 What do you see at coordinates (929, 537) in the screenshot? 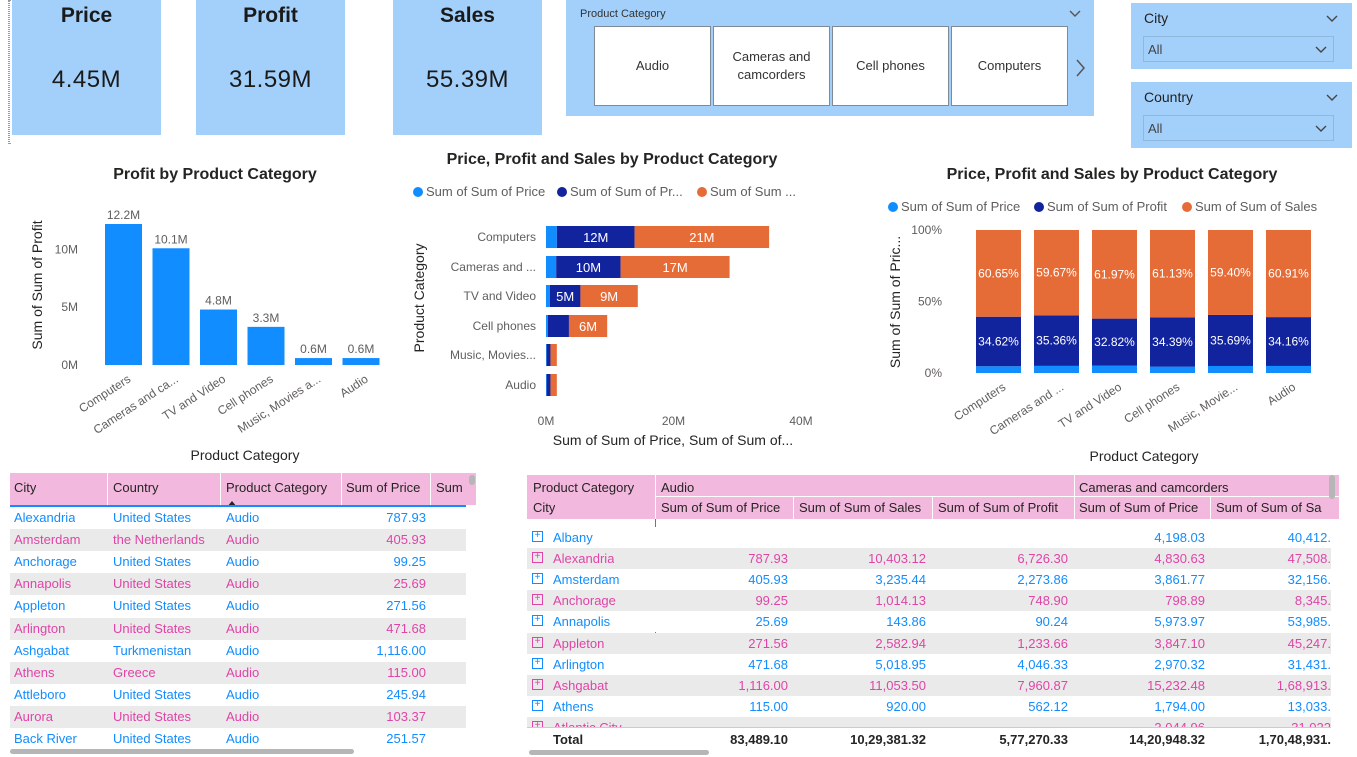
I see `matrix-row: + Albany 4,198.03 40,412.` at bounding box center [929, 537].